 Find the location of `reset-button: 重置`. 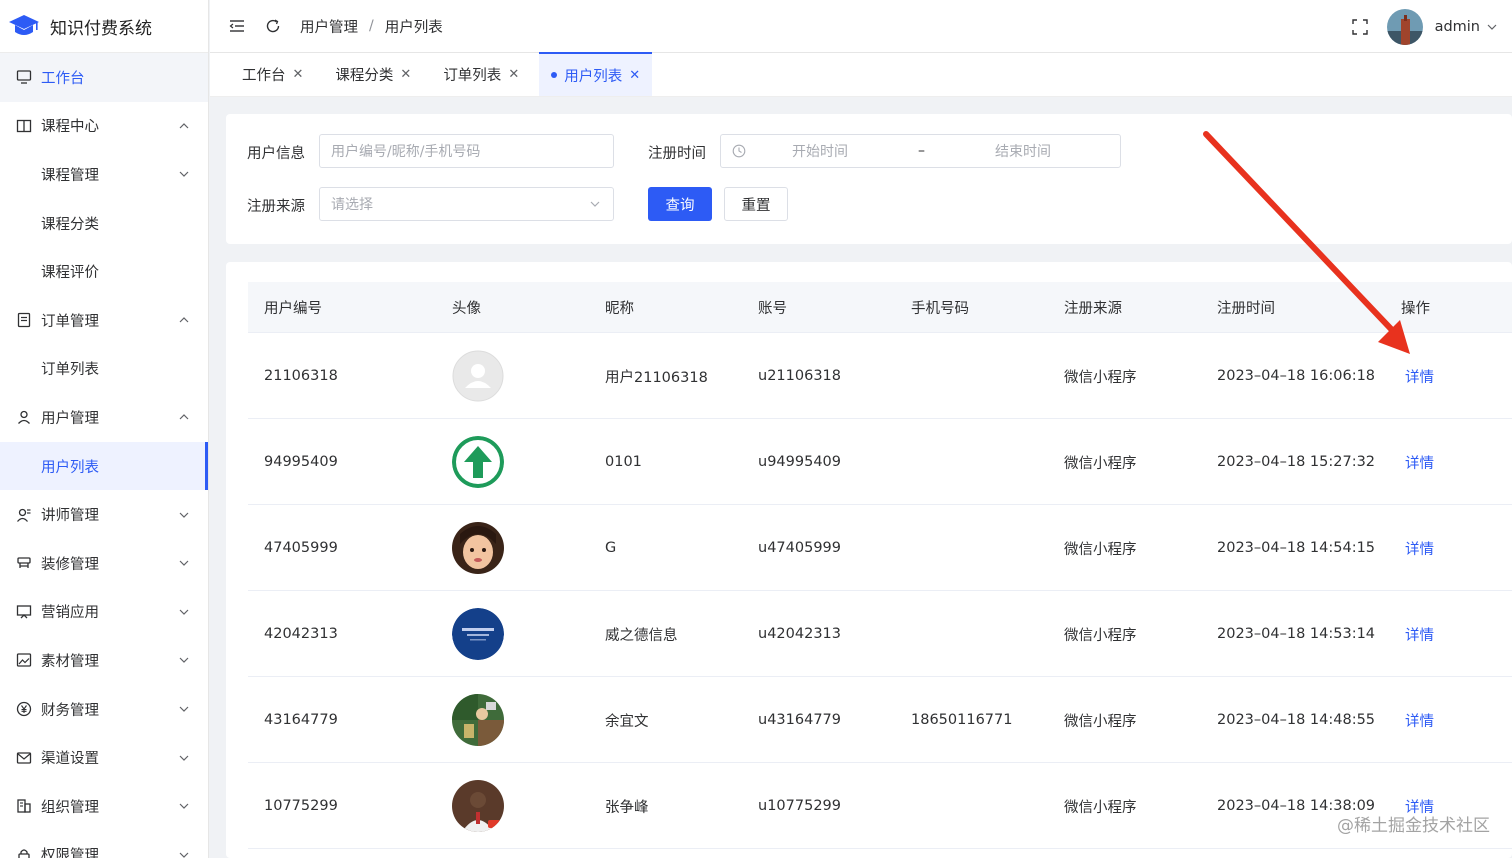

reset-button: 重置 is located at coordinates (756, 204).